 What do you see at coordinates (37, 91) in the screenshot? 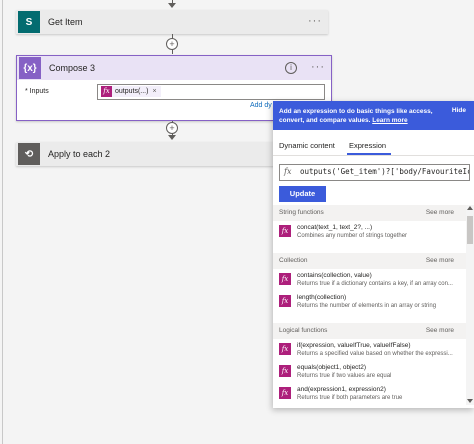
I see `inputs-label: * Inputs` at bounding box center [37, 91].